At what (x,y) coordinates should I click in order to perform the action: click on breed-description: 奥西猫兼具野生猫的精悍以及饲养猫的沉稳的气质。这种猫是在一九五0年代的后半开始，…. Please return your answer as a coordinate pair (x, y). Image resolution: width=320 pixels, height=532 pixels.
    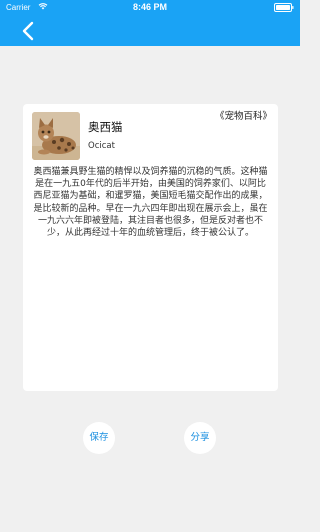
    Looking at the image, I should click on (150, 203).